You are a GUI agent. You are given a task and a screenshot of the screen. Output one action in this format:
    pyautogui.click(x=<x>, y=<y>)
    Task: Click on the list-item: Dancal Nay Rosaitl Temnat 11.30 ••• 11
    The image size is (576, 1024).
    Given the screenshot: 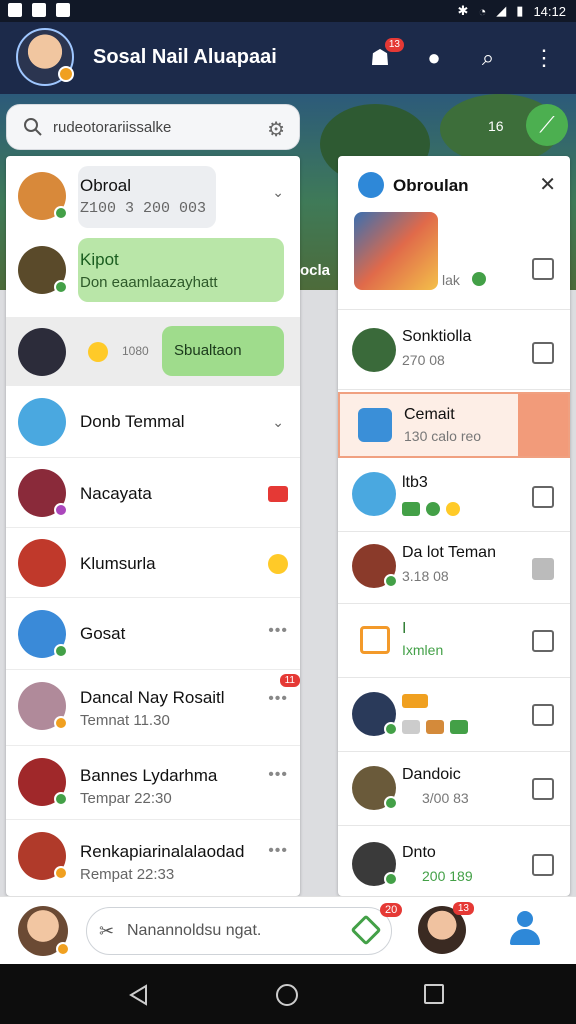 What is the action you would take?
    pyautogui.click(x=153, y=708)
    